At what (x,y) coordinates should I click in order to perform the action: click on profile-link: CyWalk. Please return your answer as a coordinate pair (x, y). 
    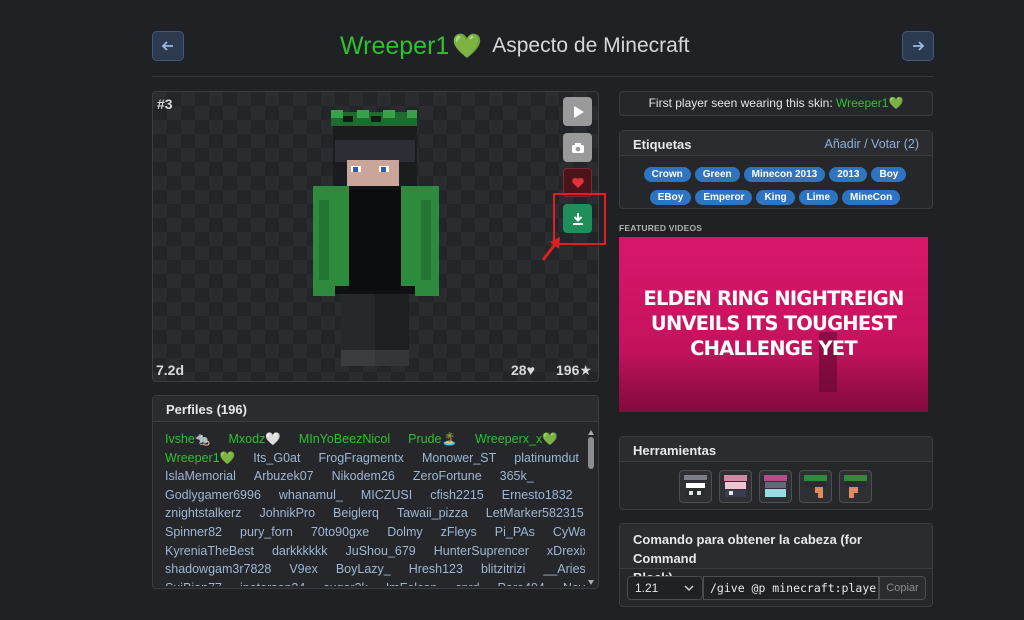
    Looking at the image, I should click on (569, 532).